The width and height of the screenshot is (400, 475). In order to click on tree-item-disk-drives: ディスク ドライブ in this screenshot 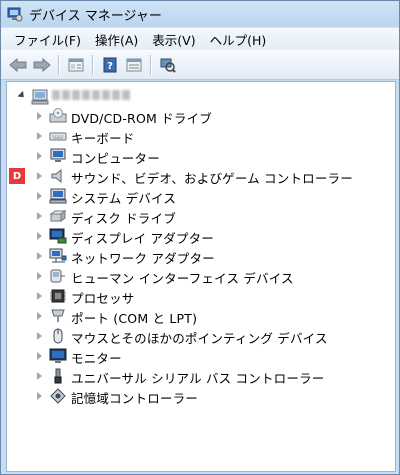, I will do `click(201, 216)`.